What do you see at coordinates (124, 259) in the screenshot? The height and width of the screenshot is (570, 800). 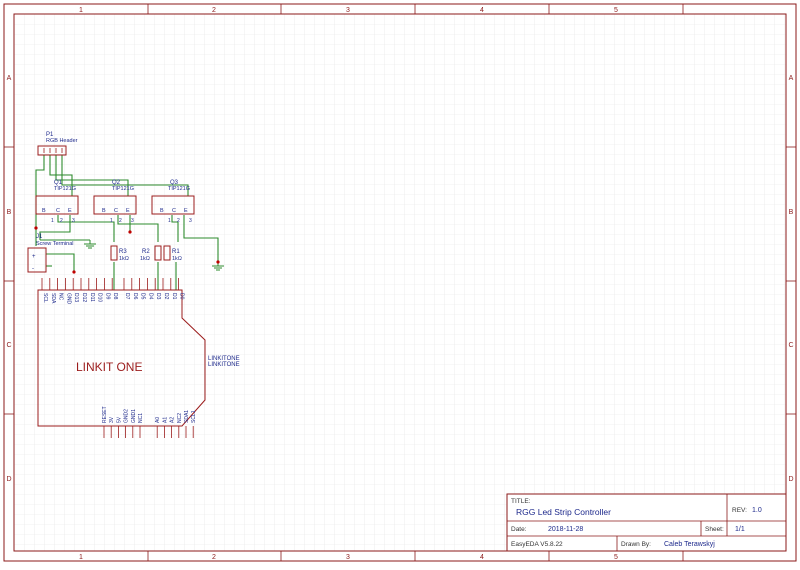 I see `r3-value: 1kΩ` at bounding box center [124, 259].